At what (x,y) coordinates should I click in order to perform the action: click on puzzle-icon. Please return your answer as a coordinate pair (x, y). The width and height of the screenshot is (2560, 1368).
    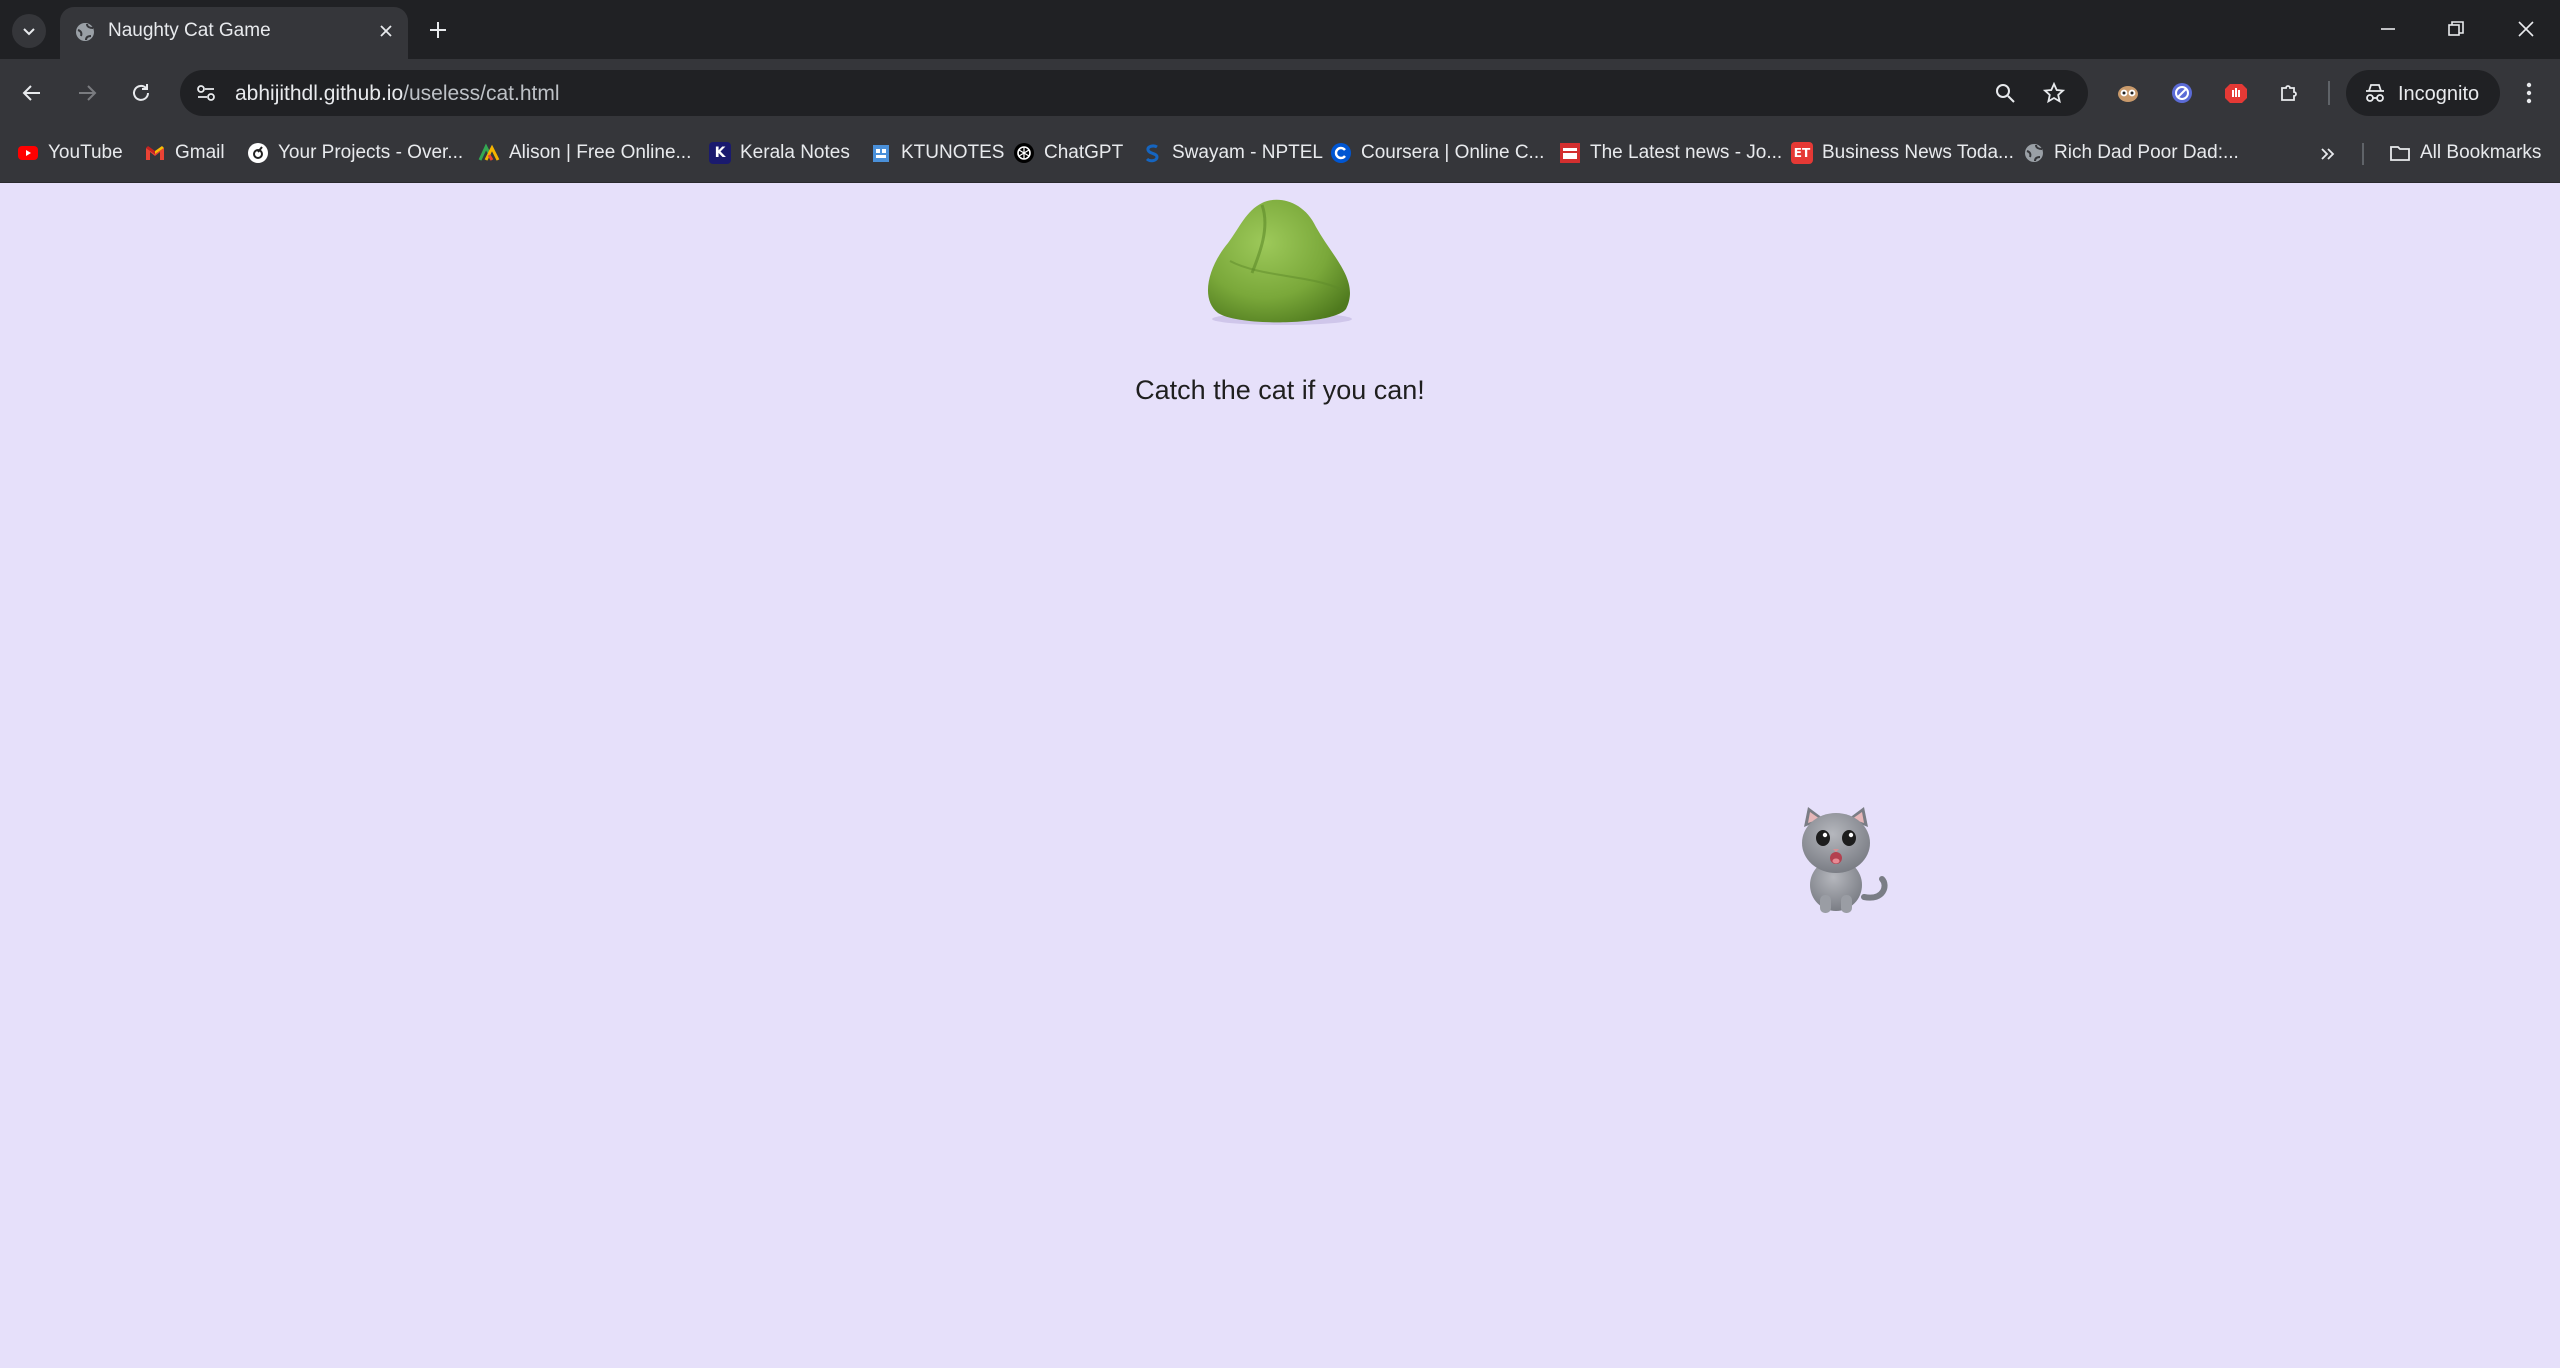
    Looking at the image, I should click on (2289, 93).